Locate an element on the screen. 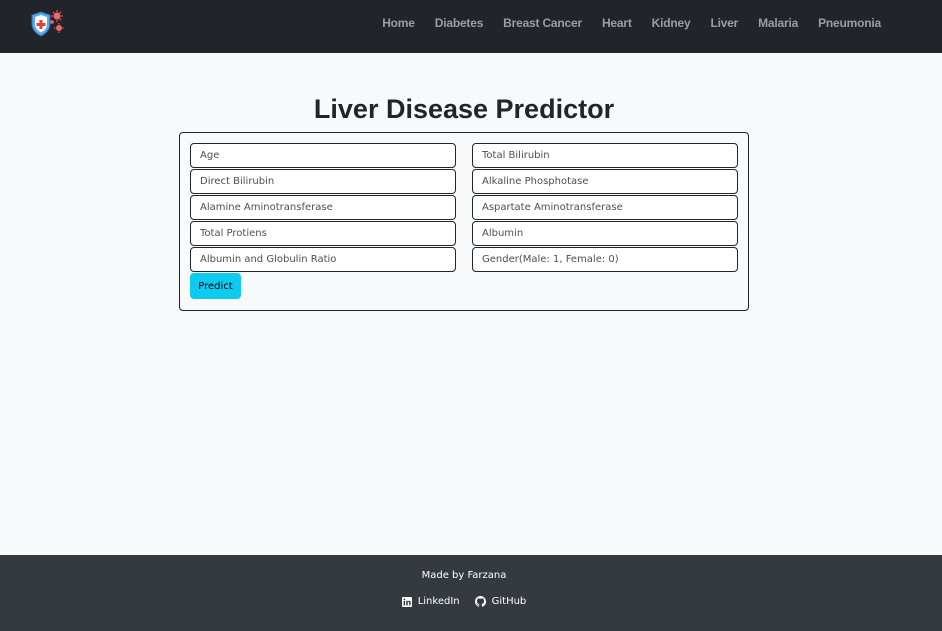  github-icon is located at coordinates (480, 601).